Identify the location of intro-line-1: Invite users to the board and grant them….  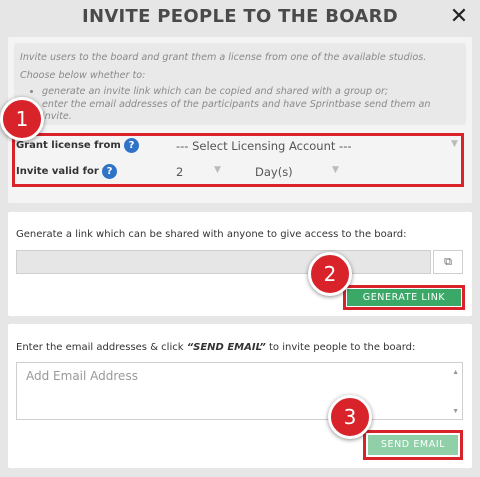
(223, 57).